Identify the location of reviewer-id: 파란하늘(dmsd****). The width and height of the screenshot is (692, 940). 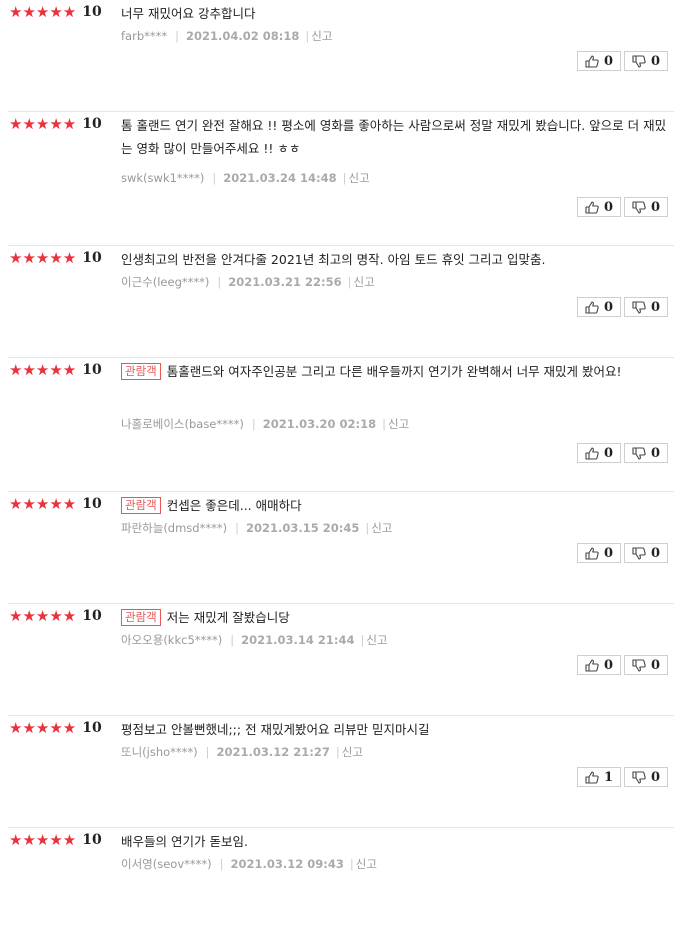
(174, 528).